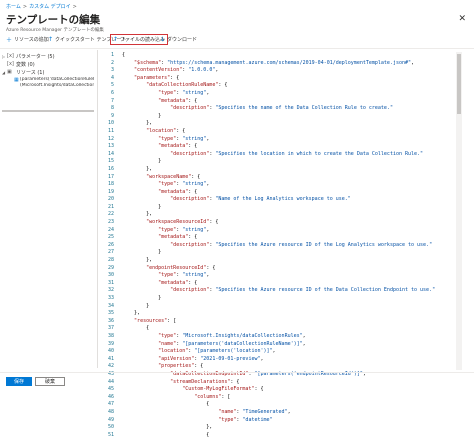  What do you see at coordinates (13, 7) in the screenshot?
I see `breadcrumb-home: ホーム` at bounding box center [13, 7].